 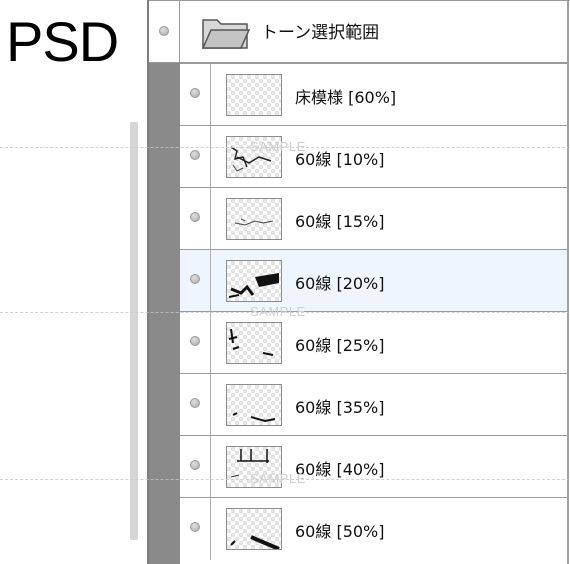 I want to click on layer-name: 60線 [35%], so click(x=340, y=407).